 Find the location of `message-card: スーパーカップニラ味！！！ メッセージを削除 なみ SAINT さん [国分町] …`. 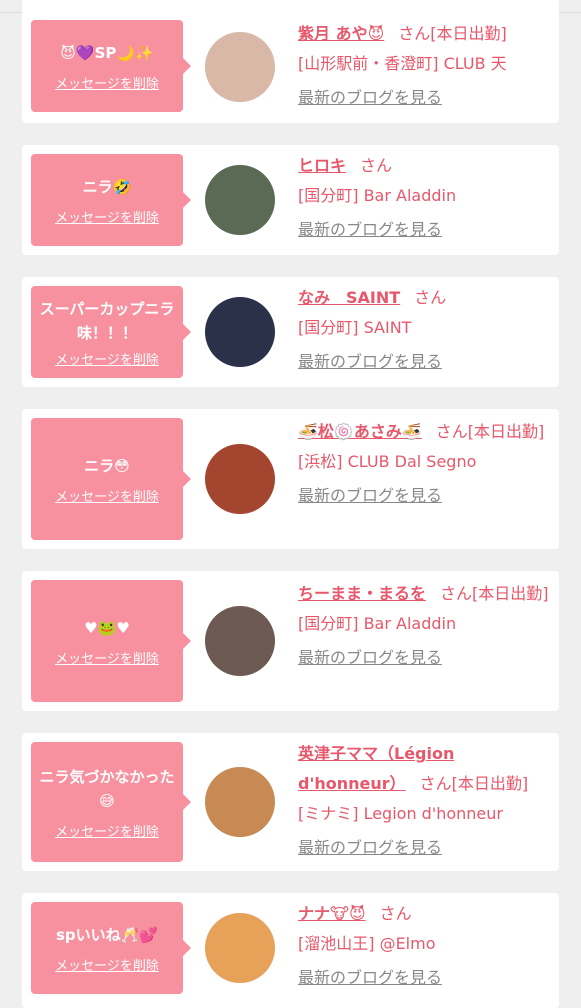

message-card: スーパーカップニラ味！！！ メッセージを削除 なみ SAINT さん [国分町] … is located at coordinates (290, 332).